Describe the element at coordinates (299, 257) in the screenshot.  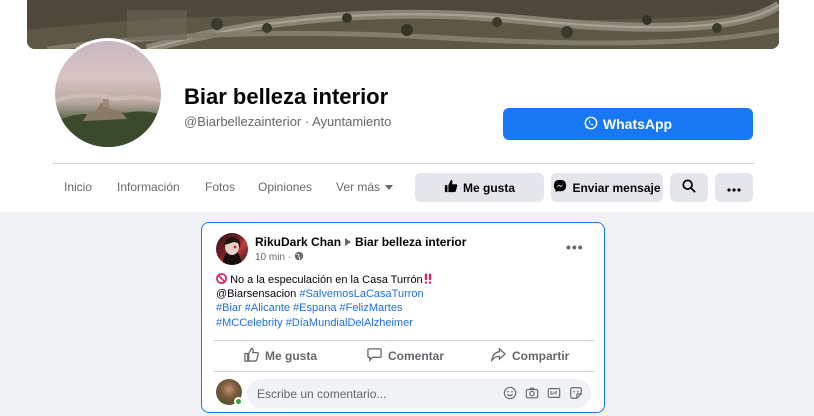
I see `globe-icon` at that location.